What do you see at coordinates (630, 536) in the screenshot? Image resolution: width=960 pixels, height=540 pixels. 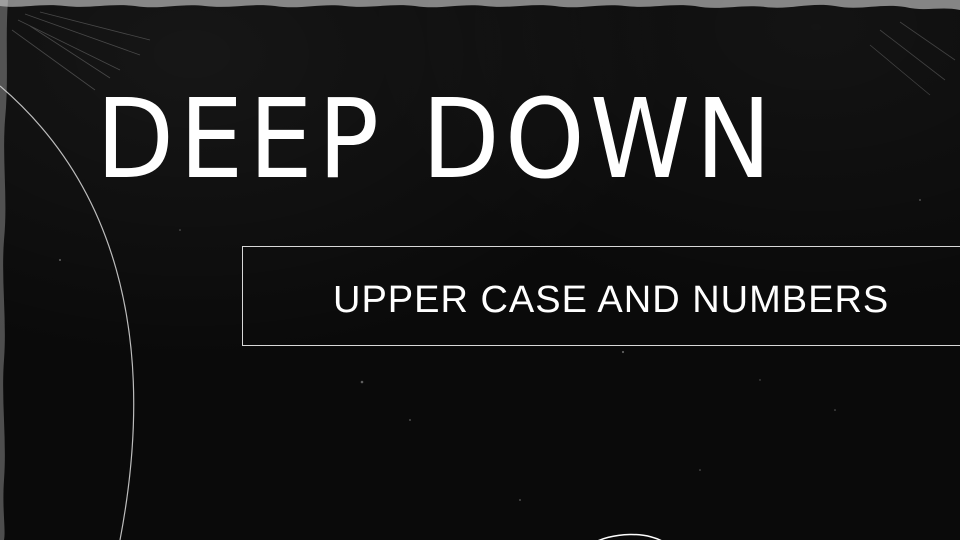 I see `bottom-arc-decoration` at bounding box center [630, 536].